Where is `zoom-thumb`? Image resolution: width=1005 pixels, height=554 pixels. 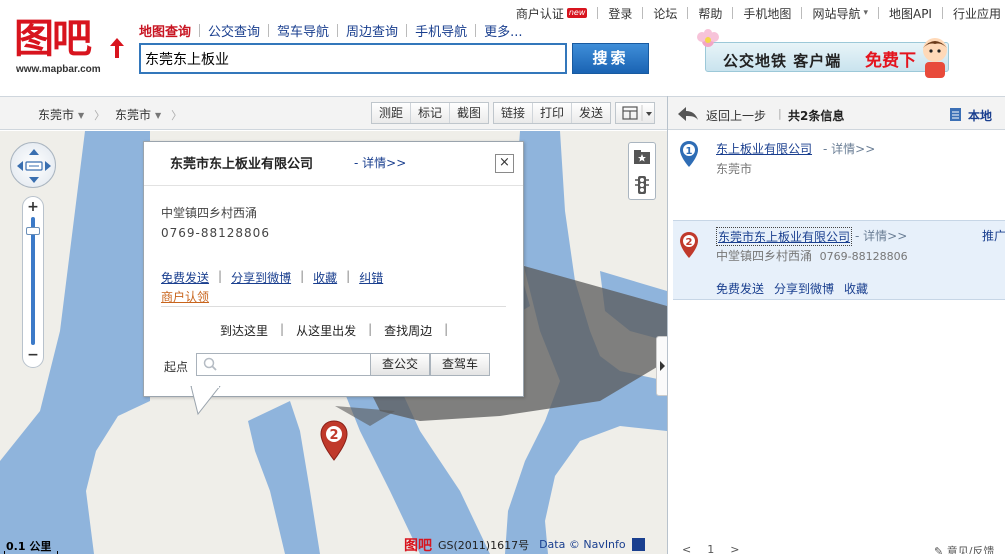 zoom-thumb is located at coordinates (33, 231).